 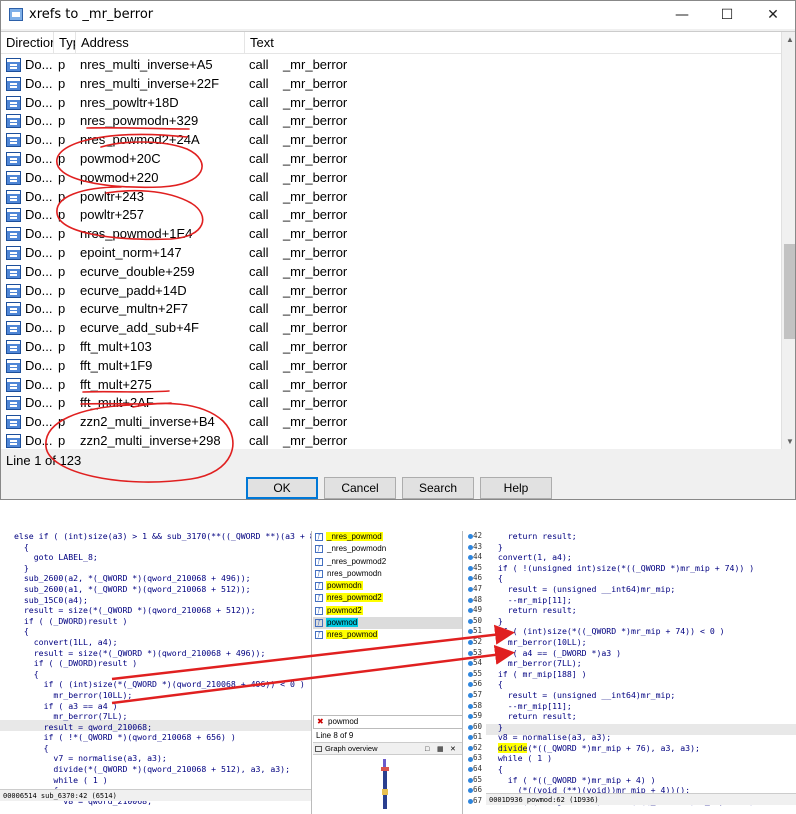 What do you see at coordinates (391, 347) in the screenshot?
I see `table-row: Do... p fft_mult+103 call _mr_berror` at bounding box center [391, 347].